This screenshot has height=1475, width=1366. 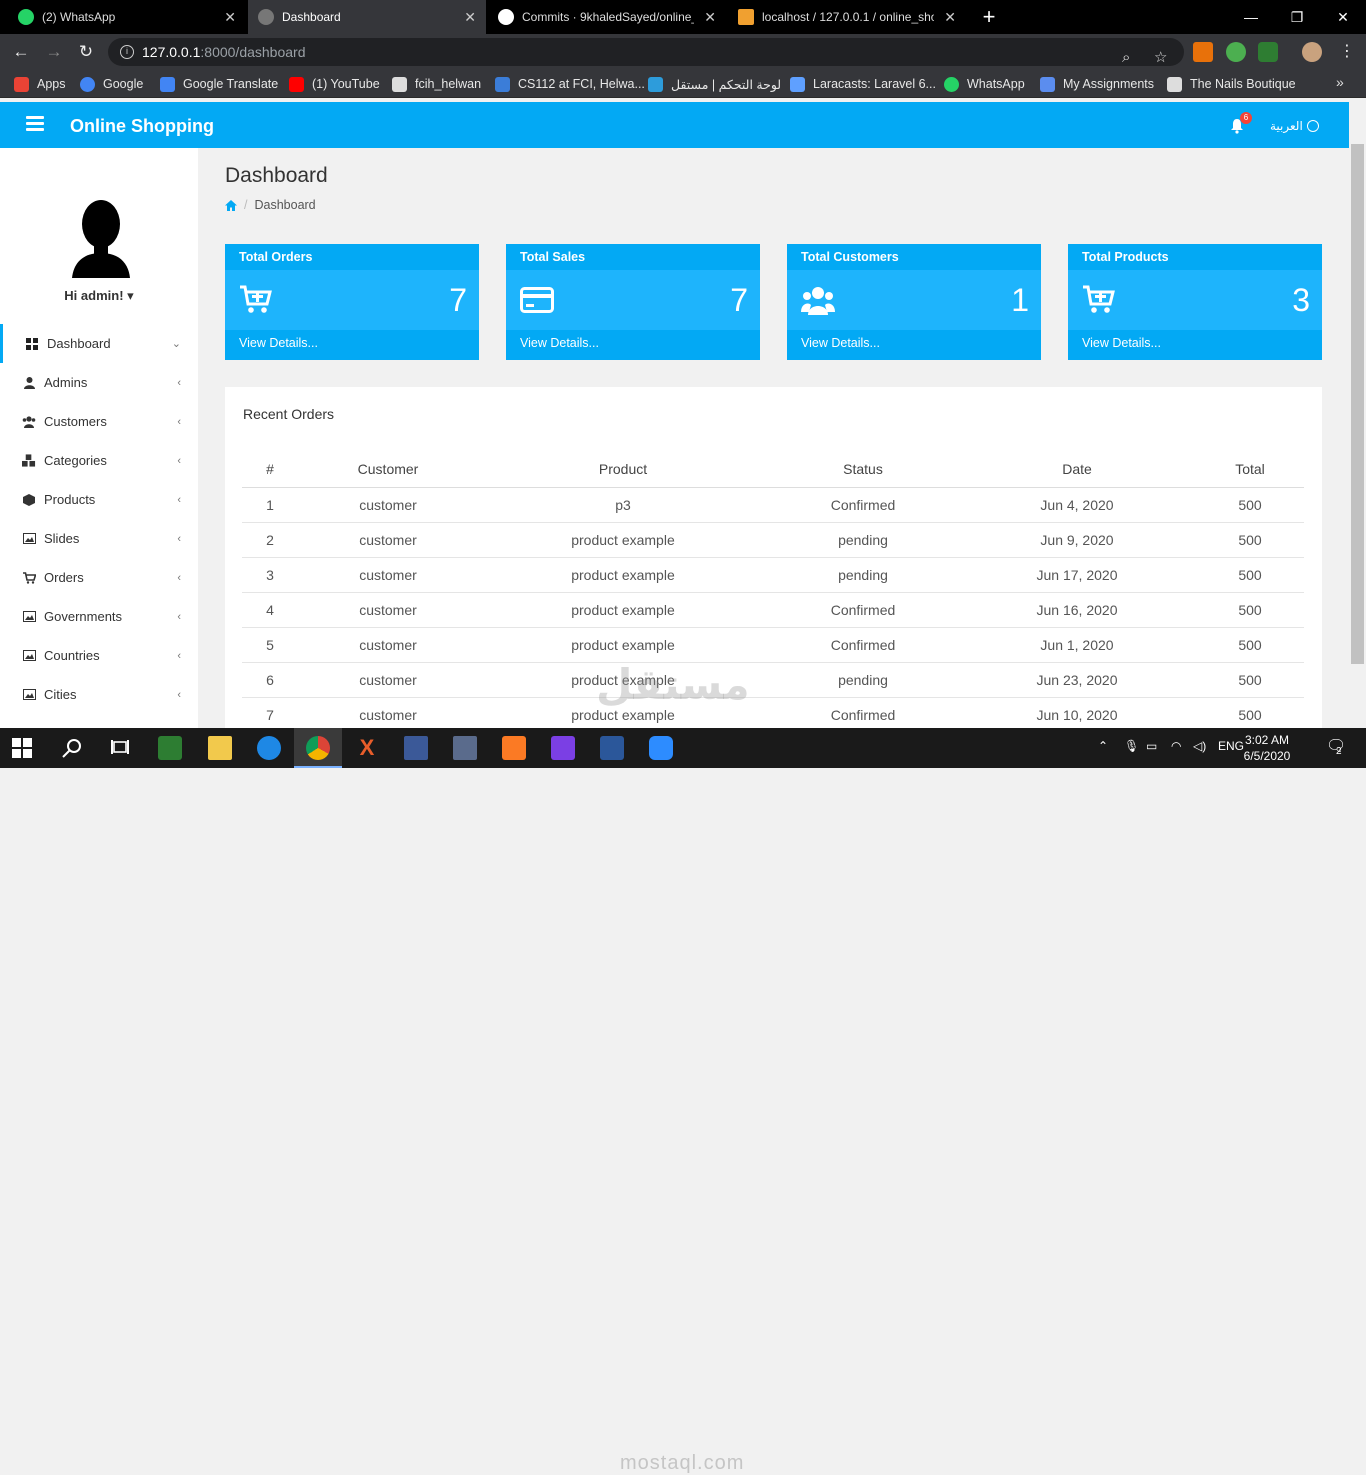 What do you see at coordinates (40, 84) in the screenshot?
I see `bookmark-apps: Apps` at bounding box center [40, 84].